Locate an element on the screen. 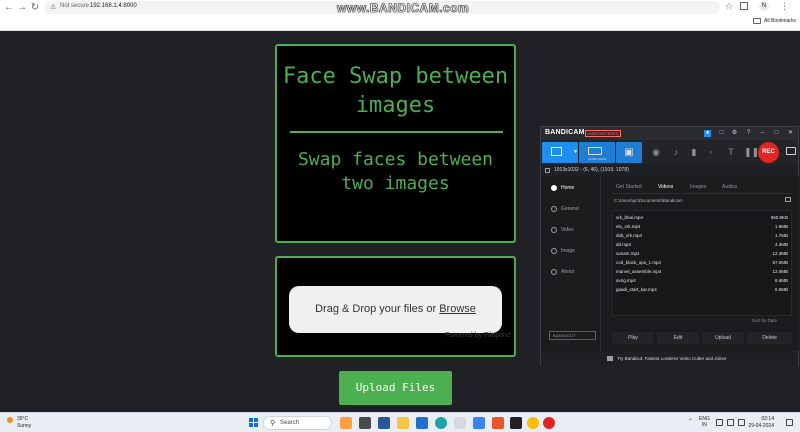 Image resolution: width=800 pixels, height=432 pixels. extensions-icon is located at coordinates (744, 6).